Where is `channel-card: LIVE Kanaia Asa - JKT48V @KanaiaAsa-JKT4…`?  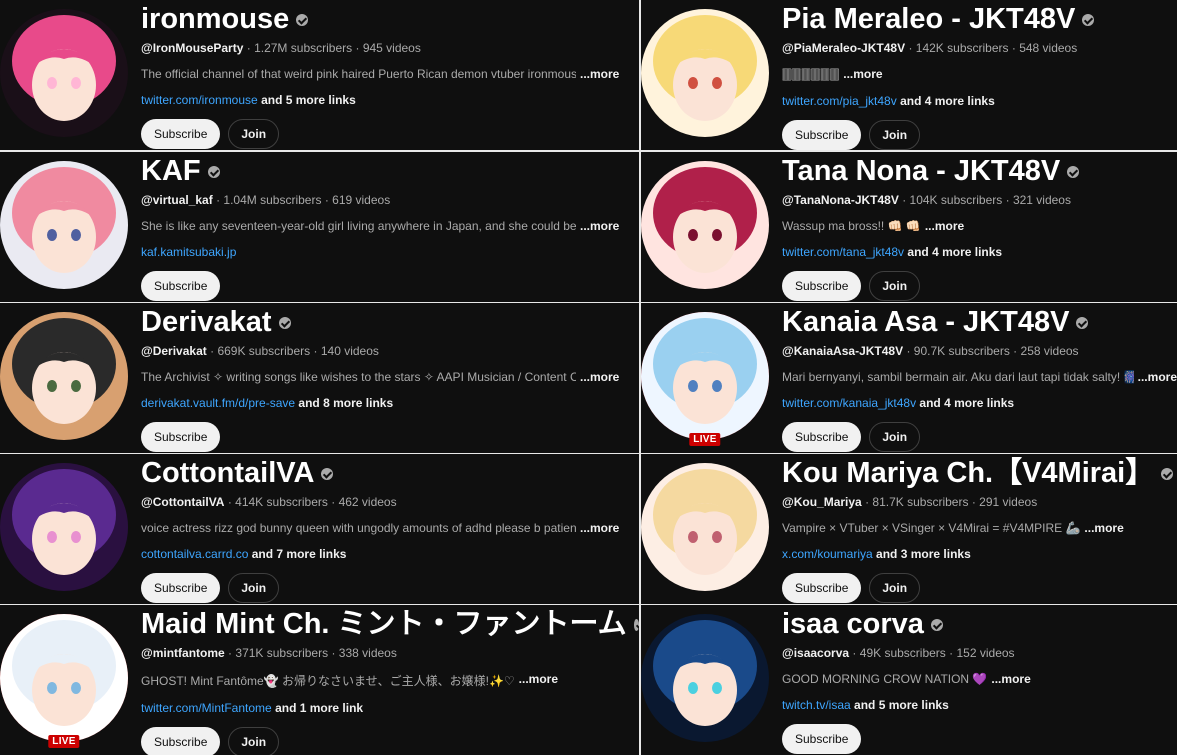
channel-card: LIVE Kanaia Asa - JKT48V @KanaiaAsa-JKT4… is located at coordinates (909, 378).